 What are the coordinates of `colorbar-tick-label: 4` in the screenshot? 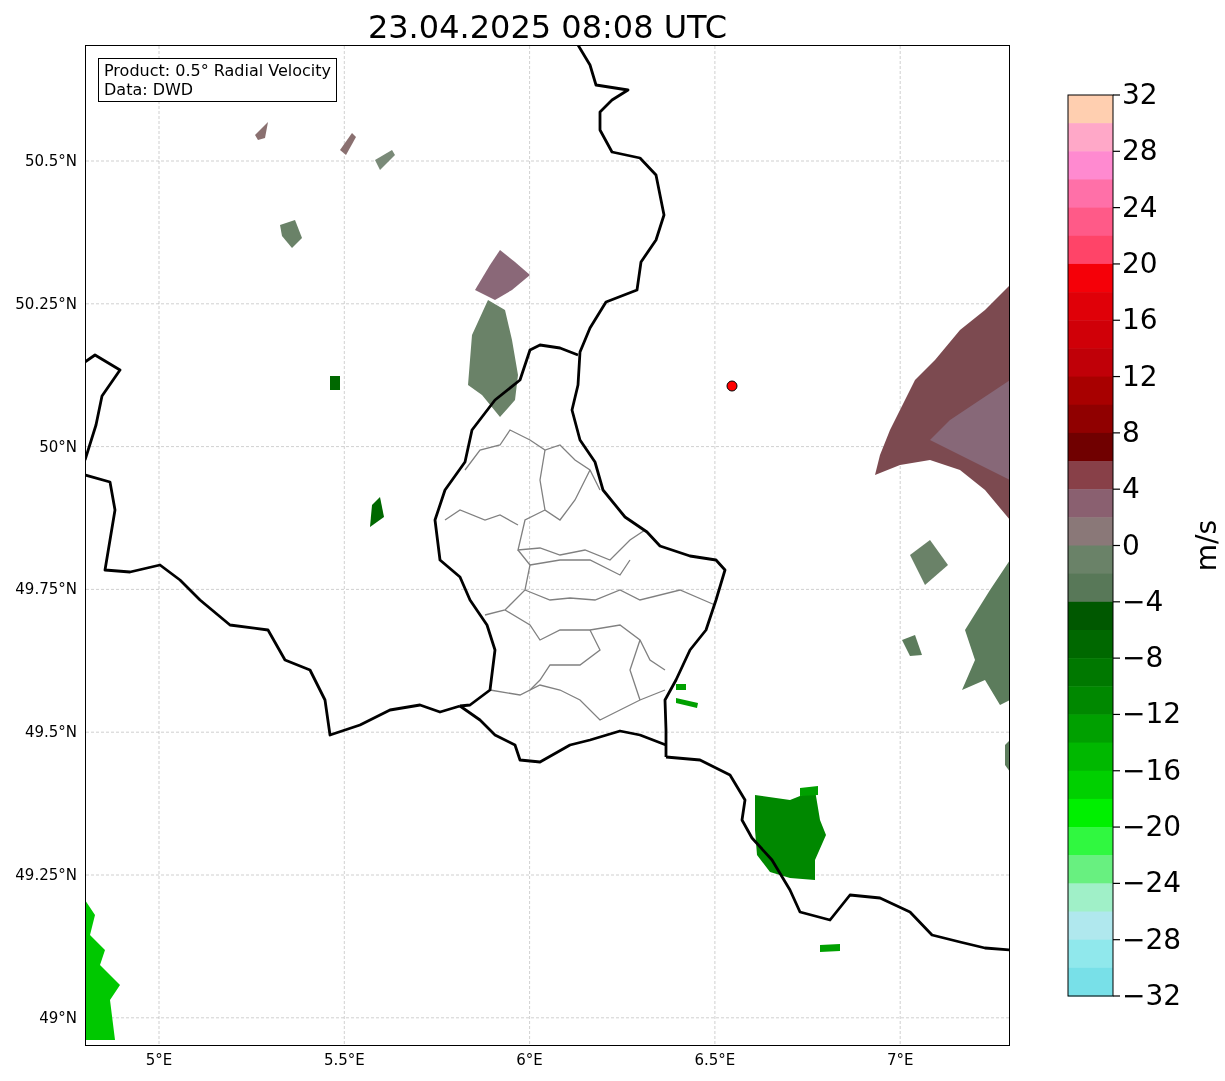 It's located at (1131, 489).